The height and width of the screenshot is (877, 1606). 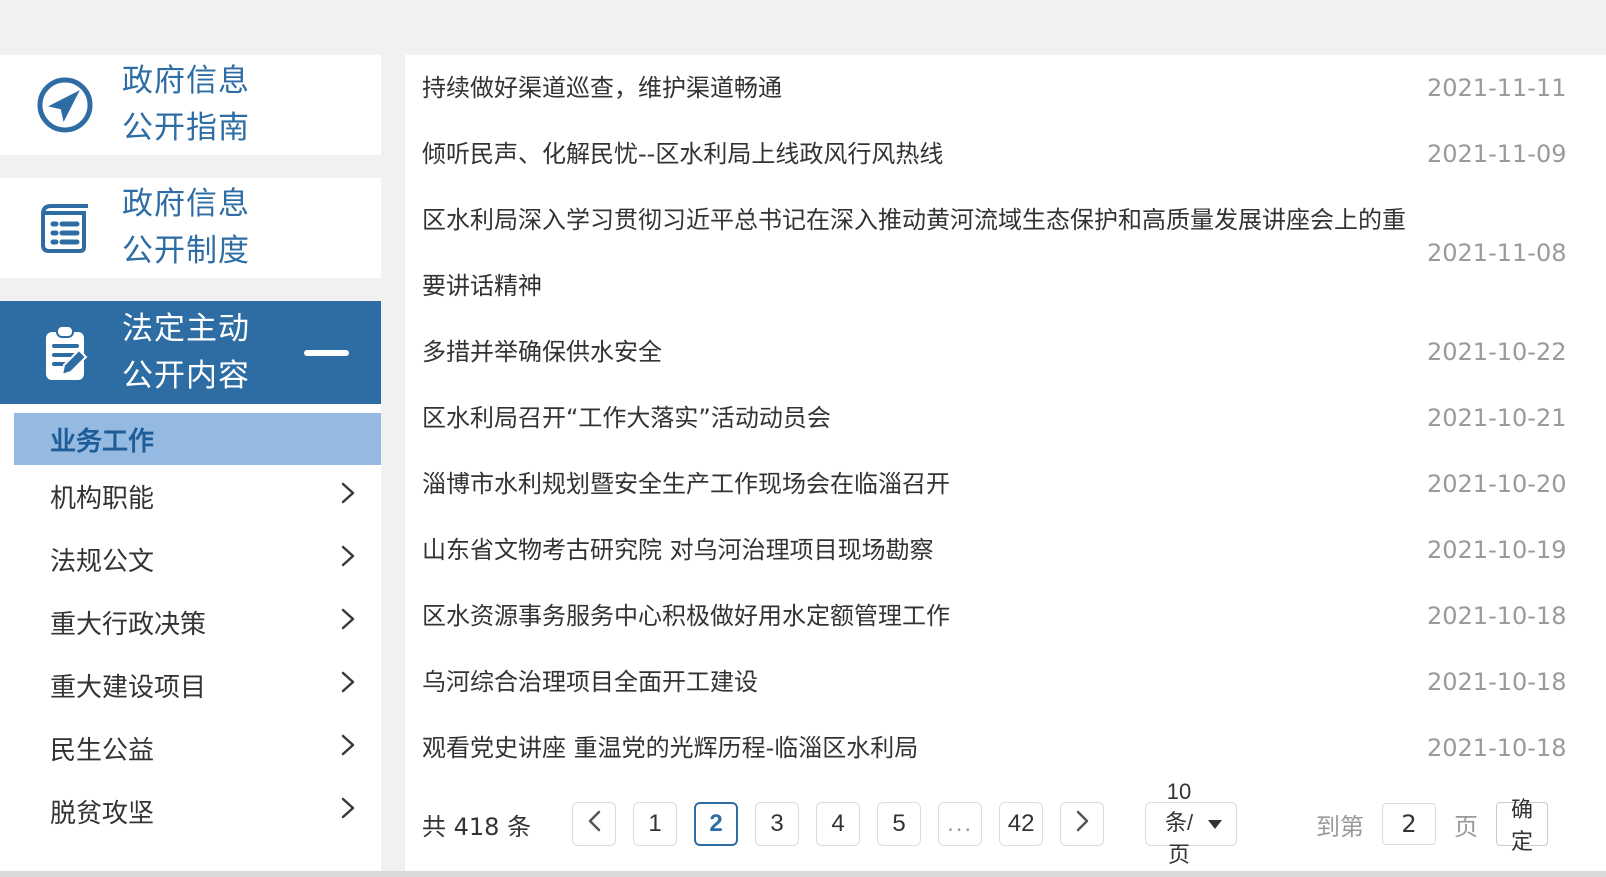 What do you see at coordinates (1497, 88) in the screenshot?
I see `news-date: 2021-11-11` at bounding box center [1497, 88].